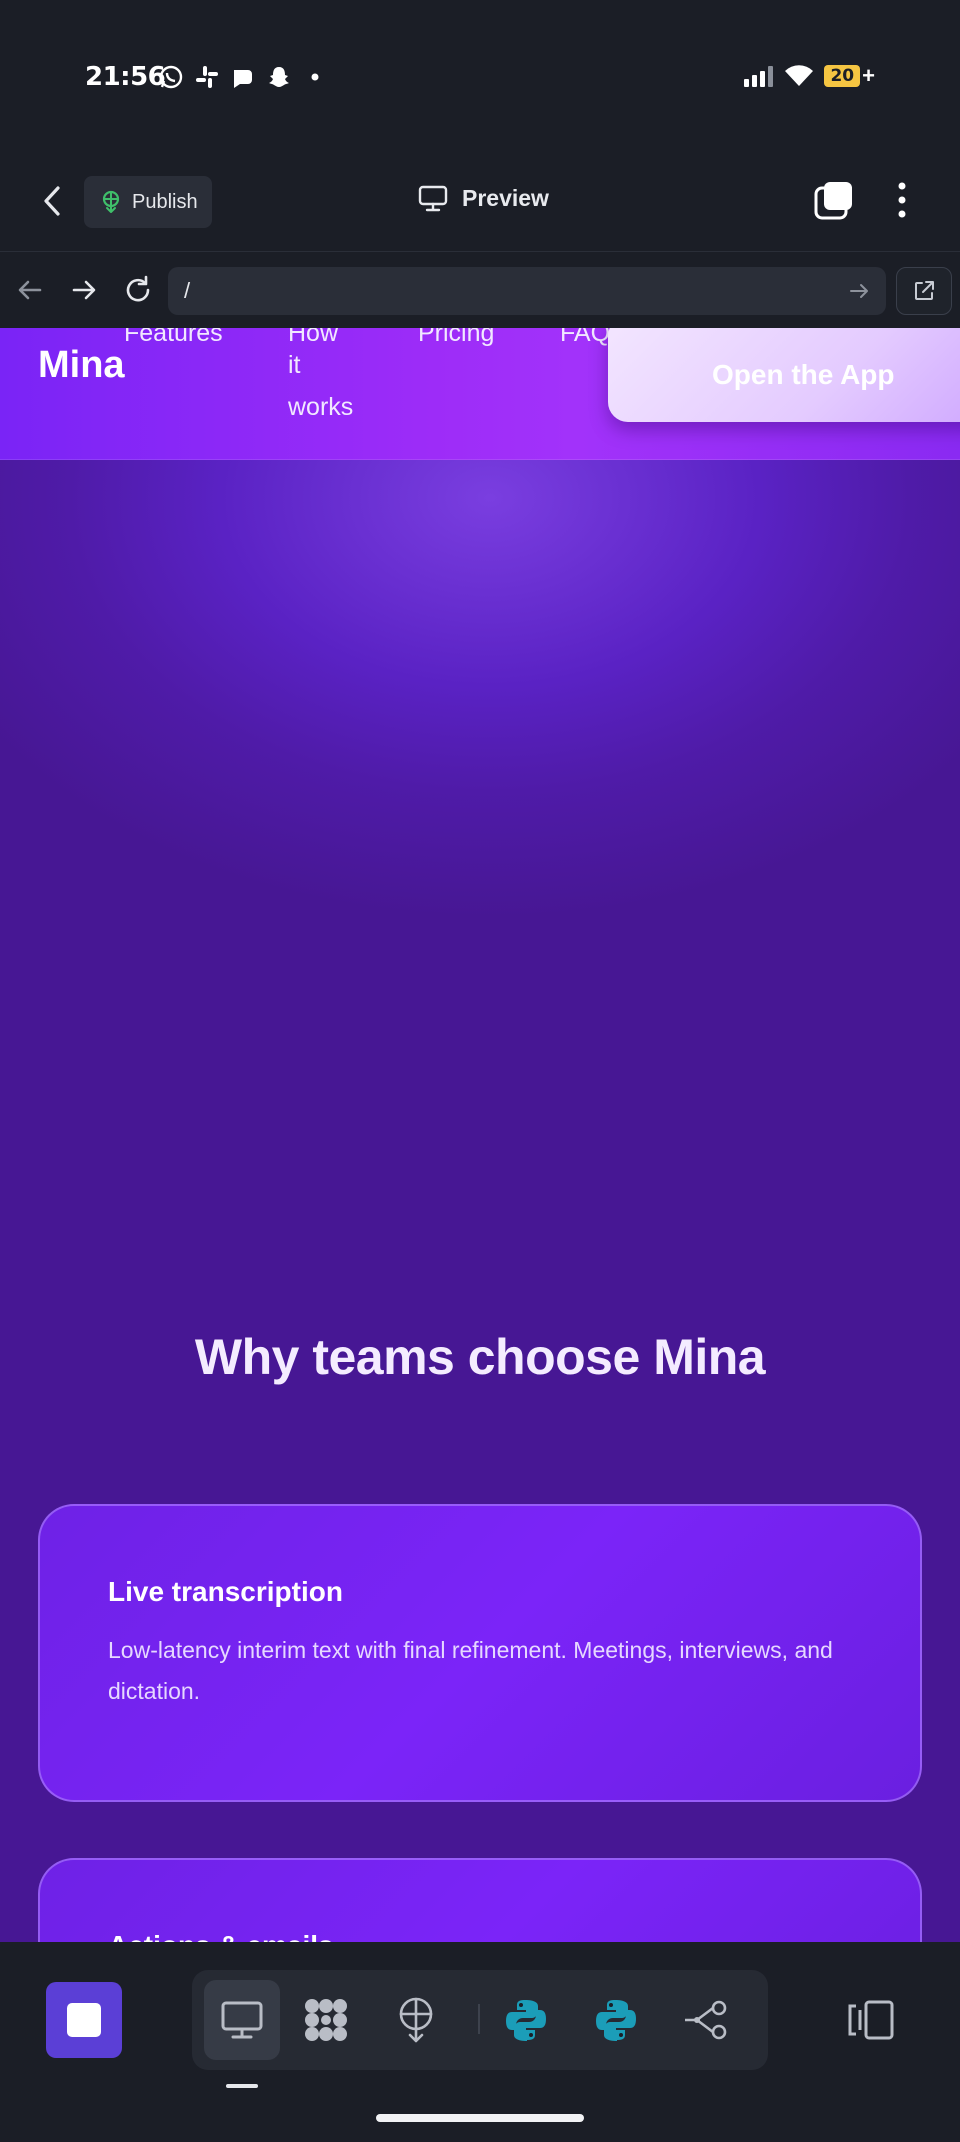  I want to click on status-time: 21:56, so click(125, 77).